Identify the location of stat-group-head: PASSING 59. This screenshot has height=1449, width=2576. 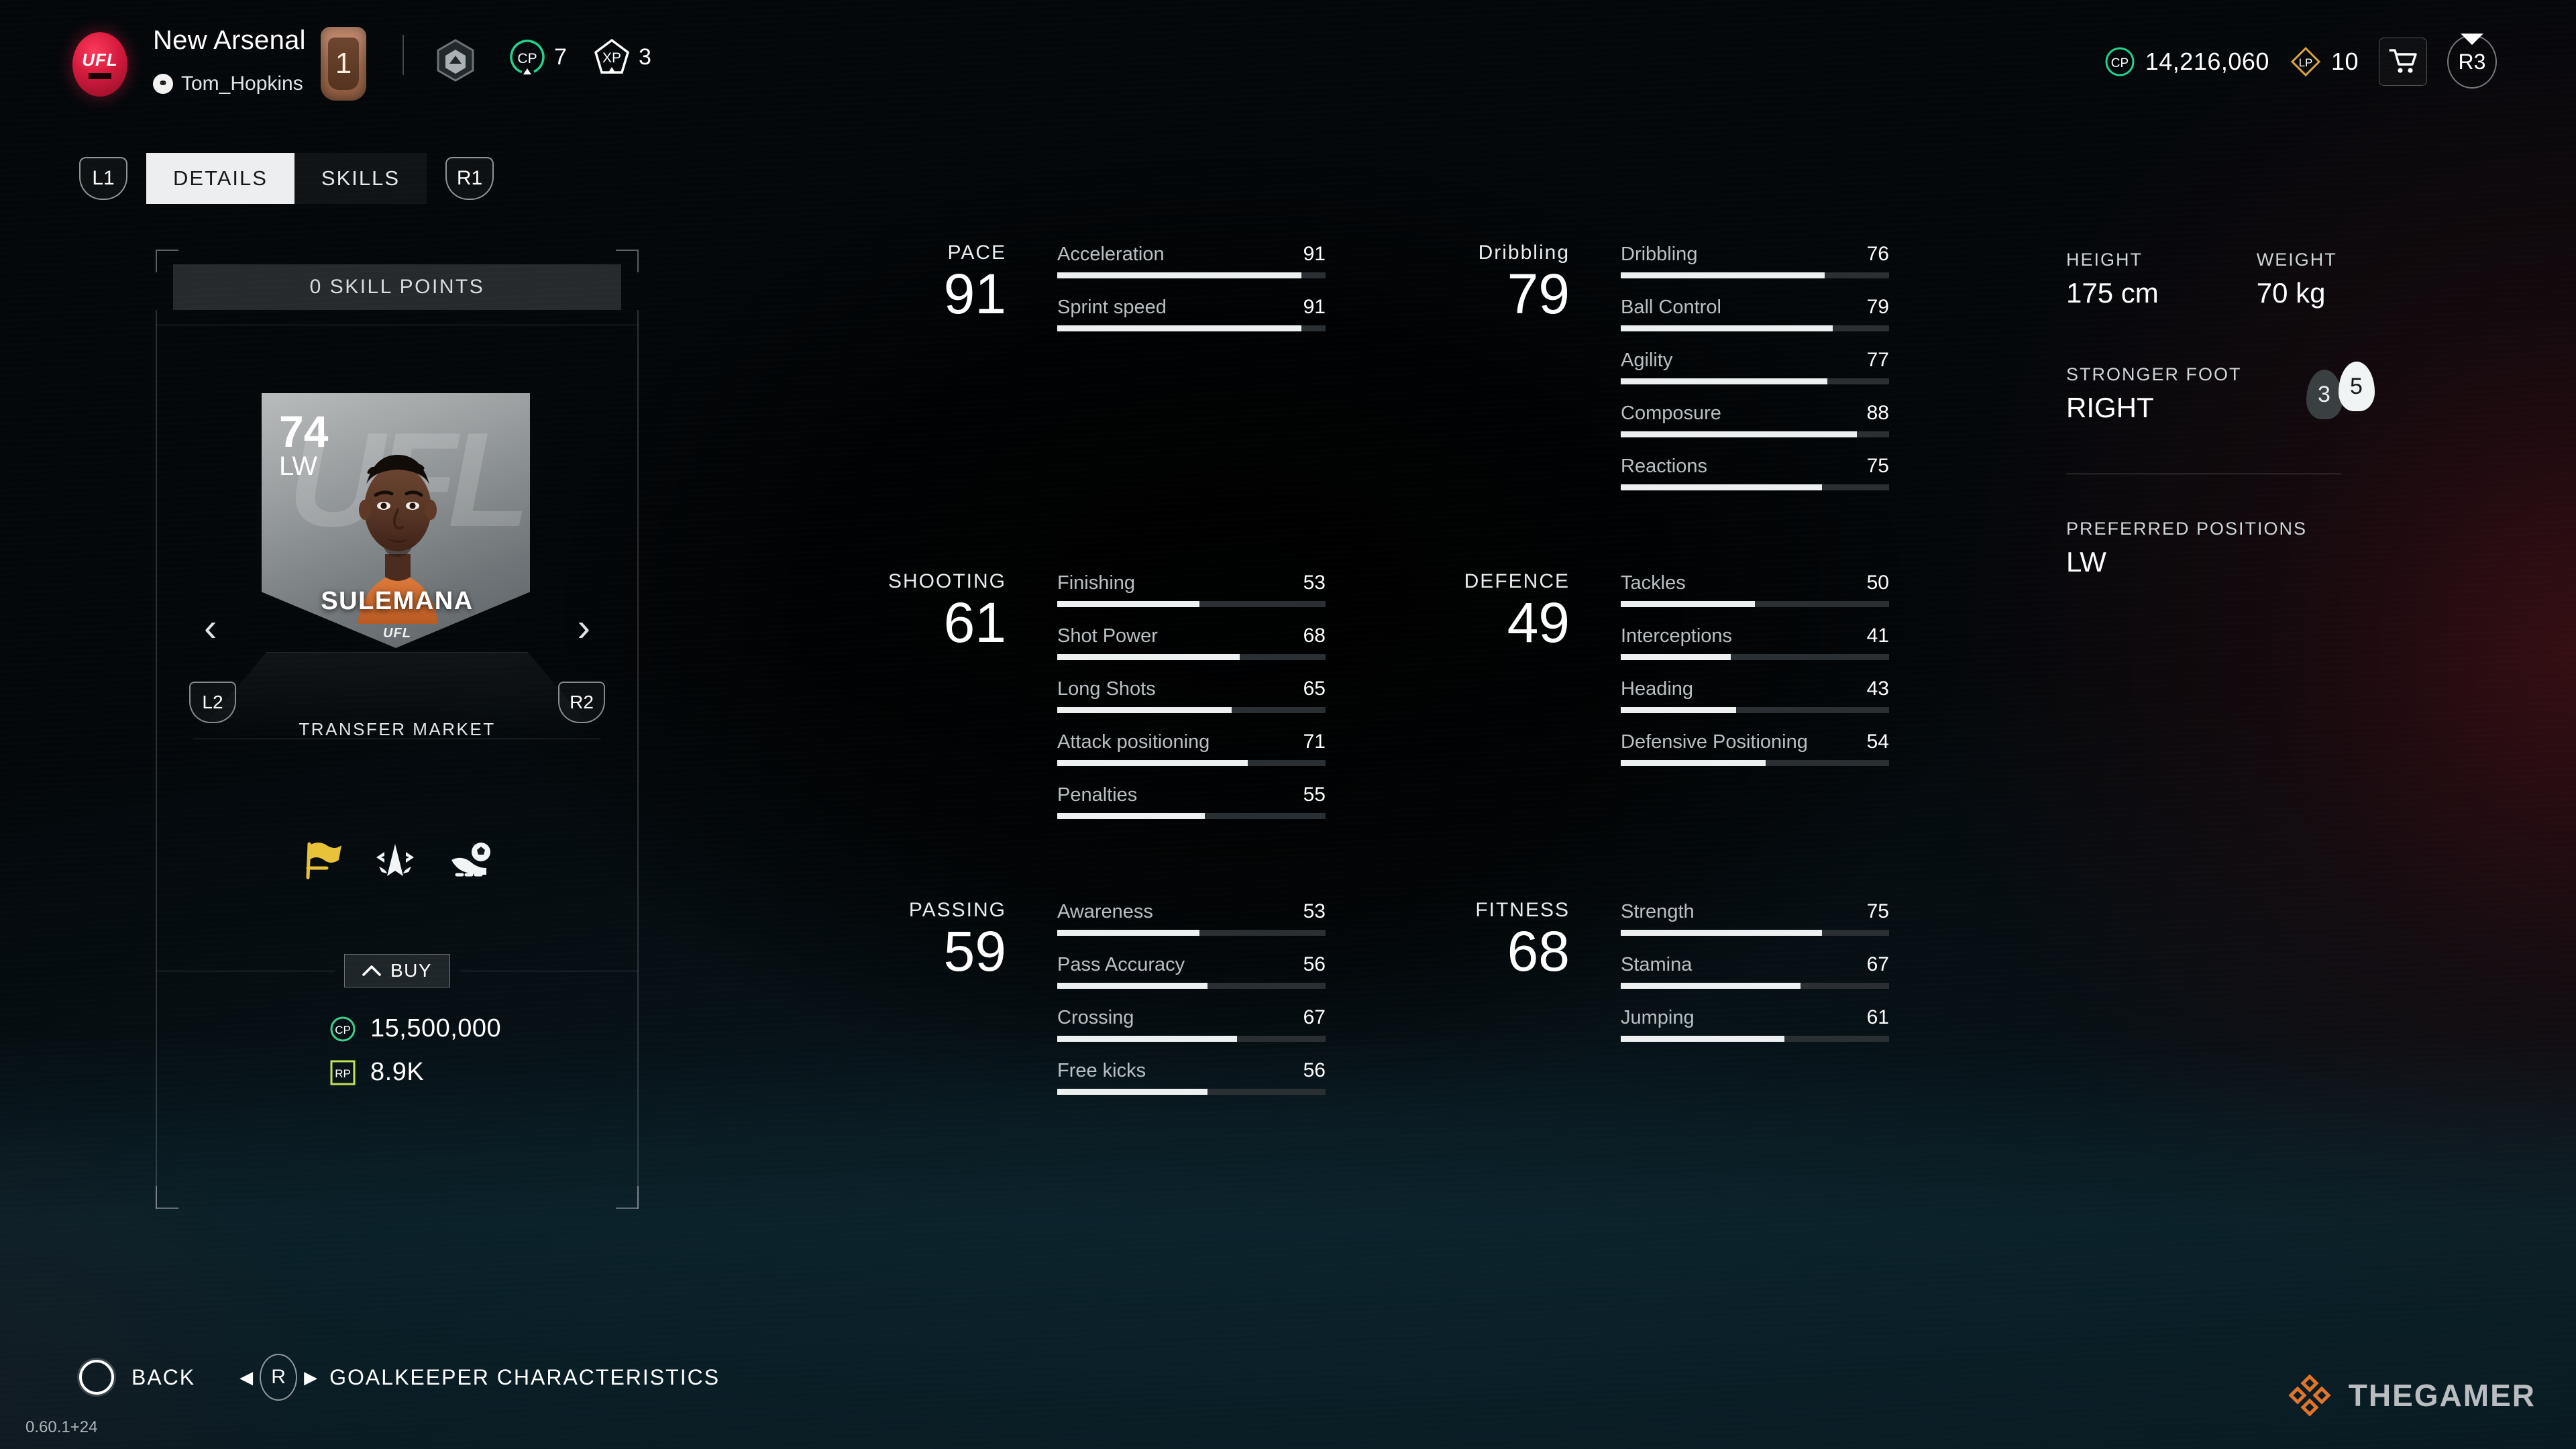
(899, 939).